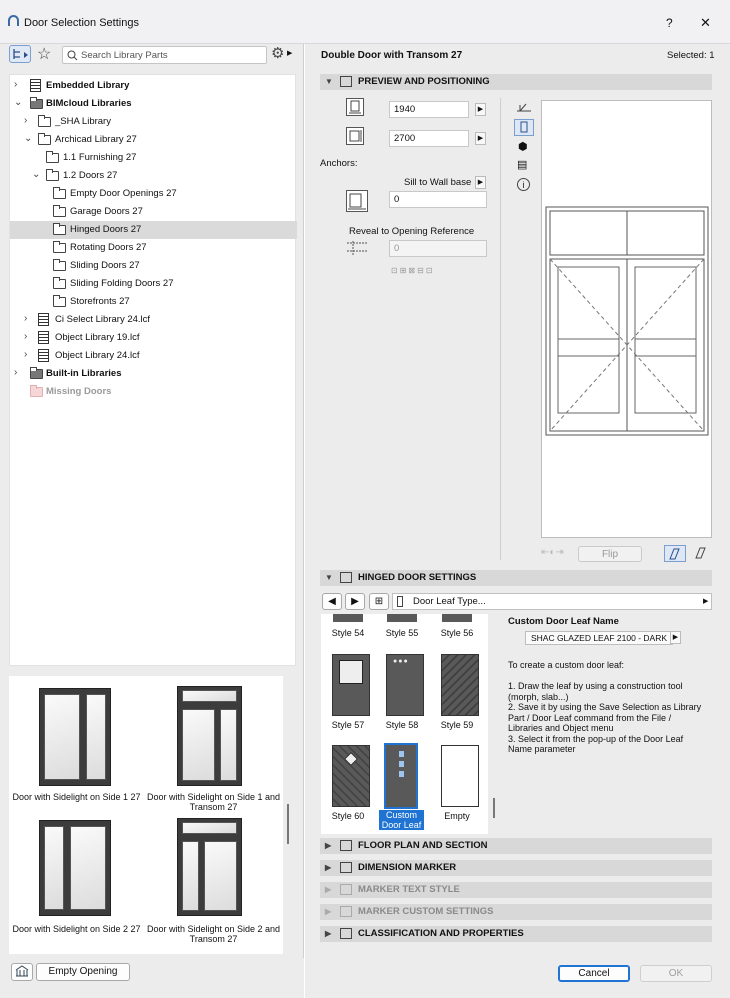  What do you see at coordinates (566, 665) in the screenshot?
I see `custom-leaf-help-intro: To create a custom door leaf:` at bounding box center [566, 665].